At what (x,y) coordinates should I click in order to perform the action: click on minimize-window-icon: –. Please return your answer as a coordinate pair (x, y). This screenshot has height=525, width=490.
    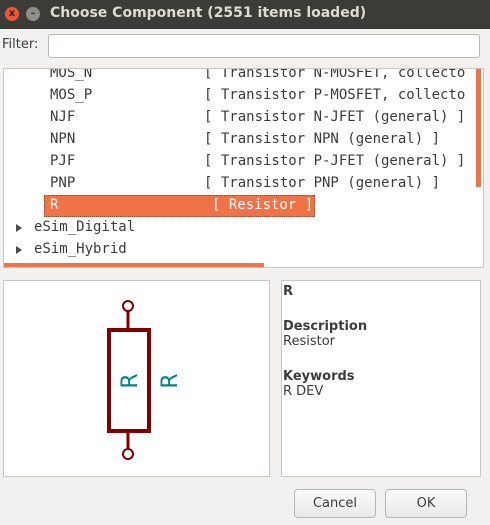
    Looking at the image, I should click on (33, 14).